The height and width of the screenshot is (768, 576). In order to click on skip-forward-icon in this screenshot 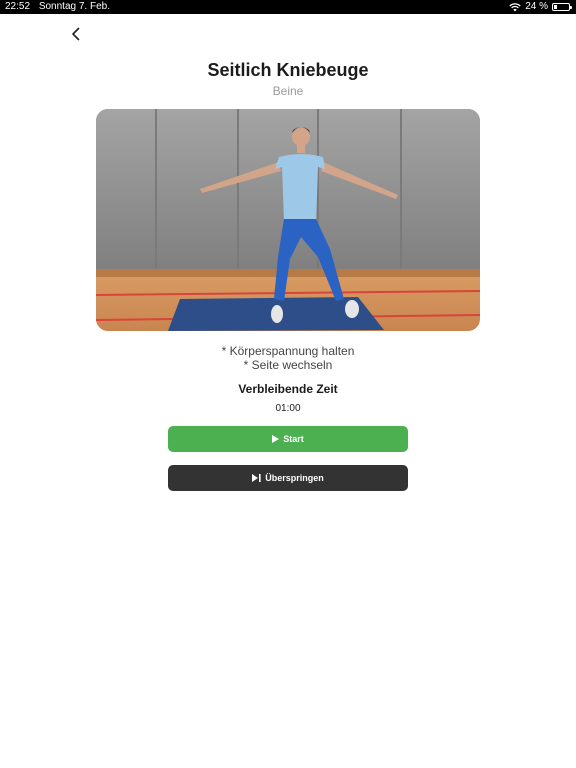, I will do `click(256, 478)`.